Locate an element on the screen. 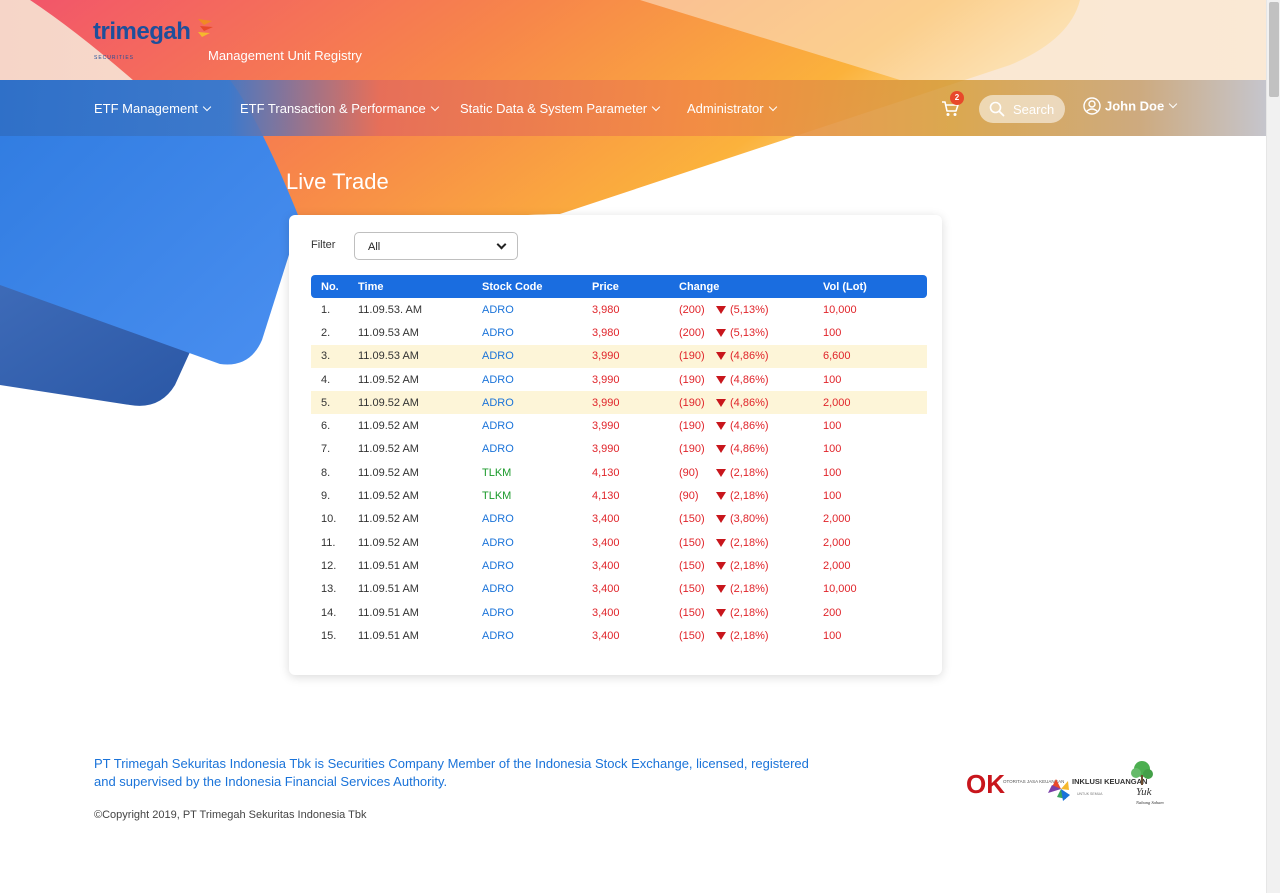  brand-sub: SECURITIES is located at coordinates (114, 58).